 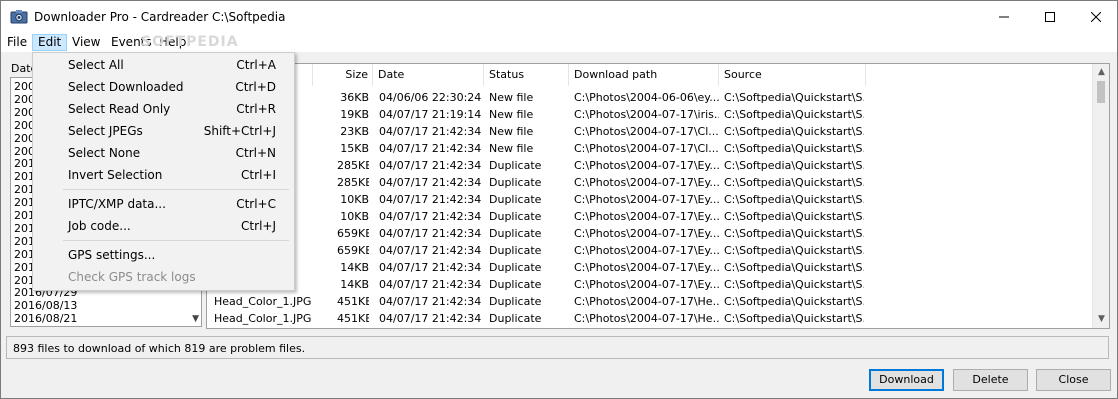 What do you see at coordinates (644, 75) in the screenshot?
I see `column-header-download-path: Download path` at bounding box center [644, 75].